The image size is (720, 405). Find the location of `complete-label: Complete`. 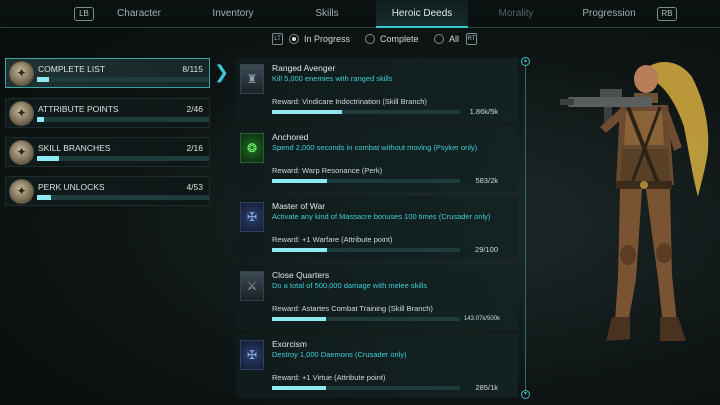

complete-label: Complete is located at coordinates (399, 39).